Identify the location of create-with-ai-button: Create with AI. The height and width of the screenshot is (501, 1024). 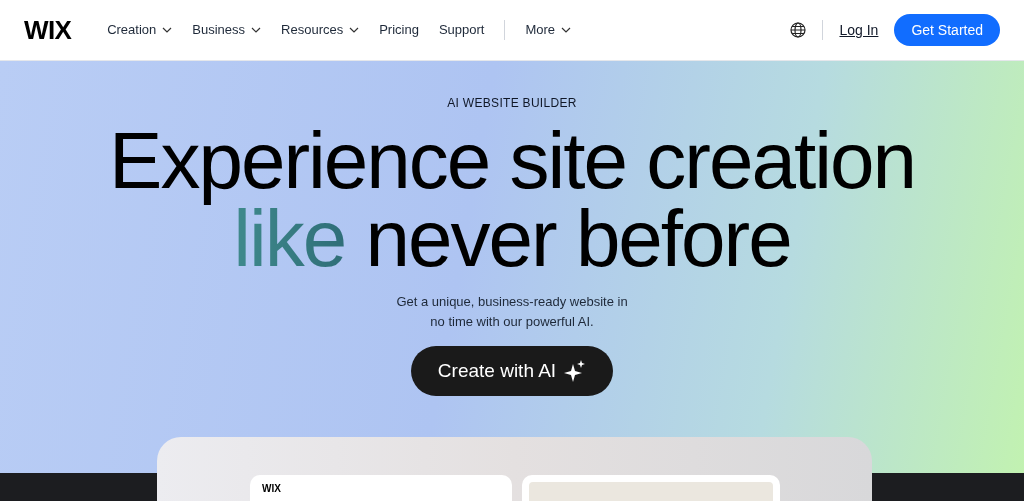
(512, 371).